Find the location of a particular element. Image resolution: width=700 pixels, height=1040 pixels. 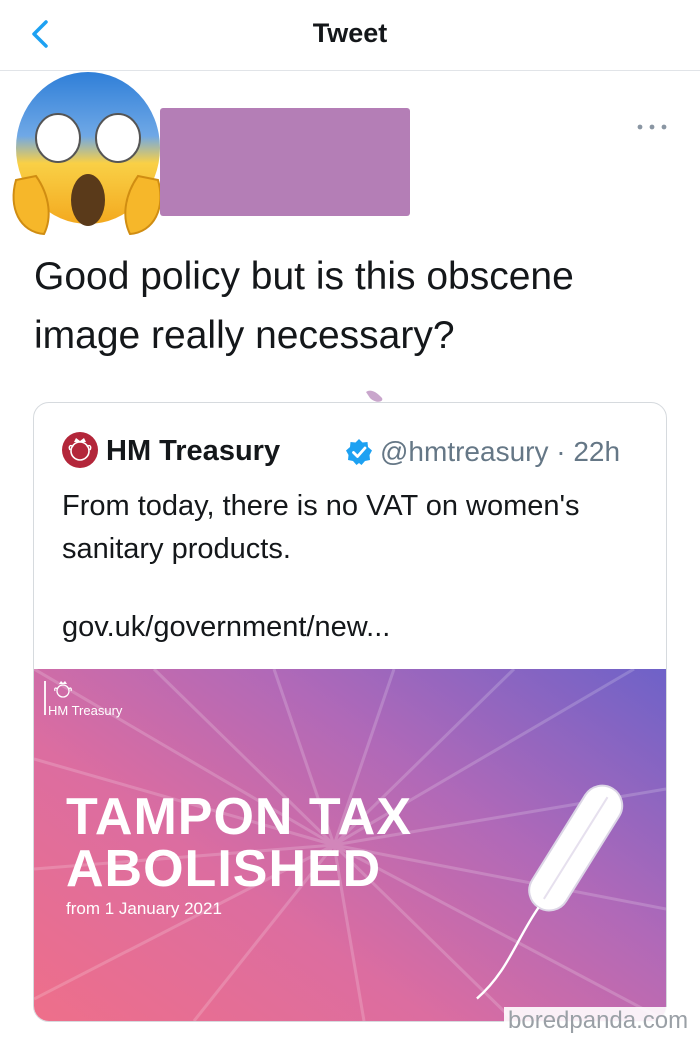

quoted-tweet-header: HM Treasury @hmtreasury · 22h is located at coordinates (362, 451).